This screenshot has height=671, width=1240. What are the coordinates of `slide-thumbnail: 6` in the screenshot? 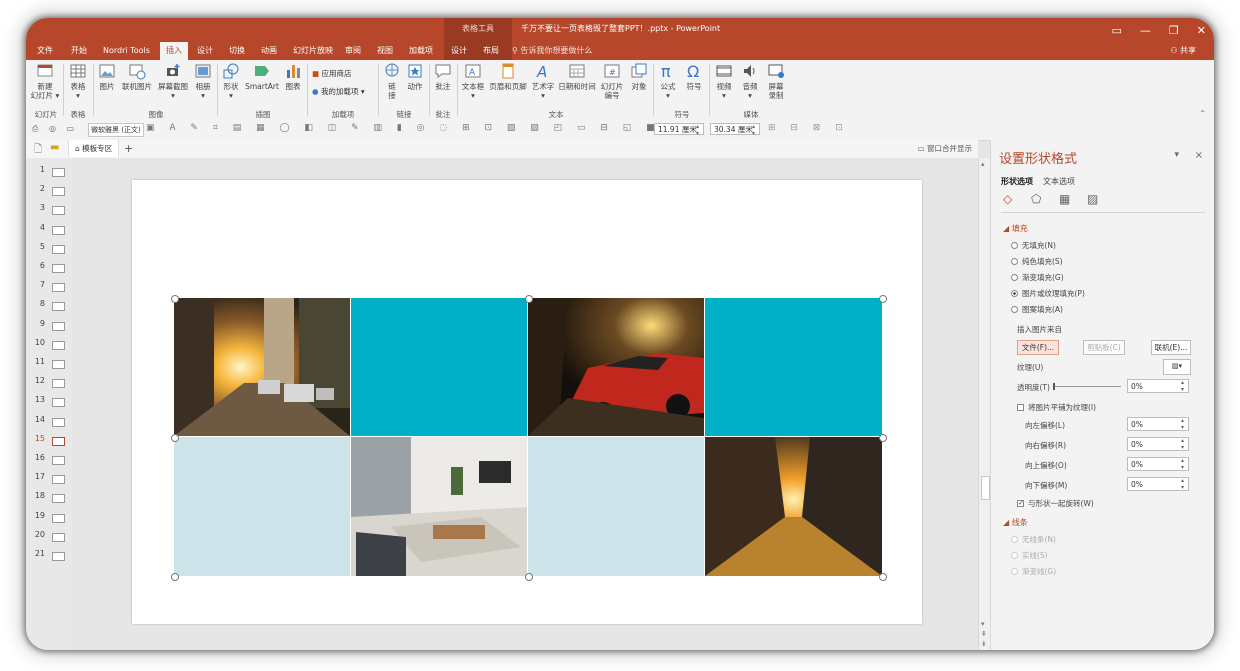 It's located at (50, 268).